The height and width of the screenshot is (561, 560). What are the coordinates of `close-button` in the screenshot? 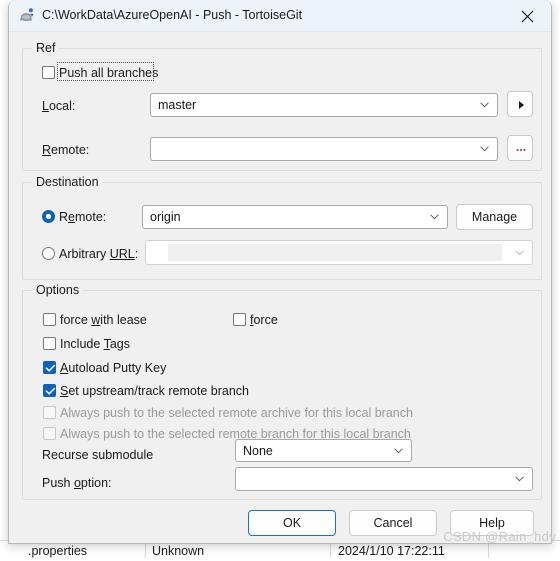 It's located at (528, 15).